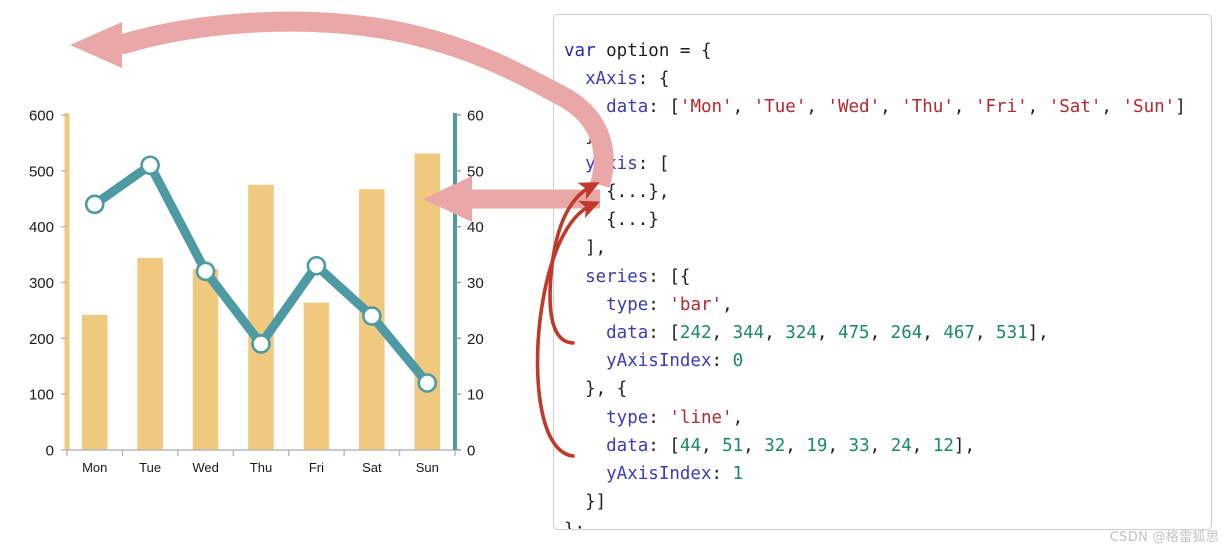  Describe the element at coordinates (927, 107) in the screenshot. I see `code-token: 'Thu'` at that location.